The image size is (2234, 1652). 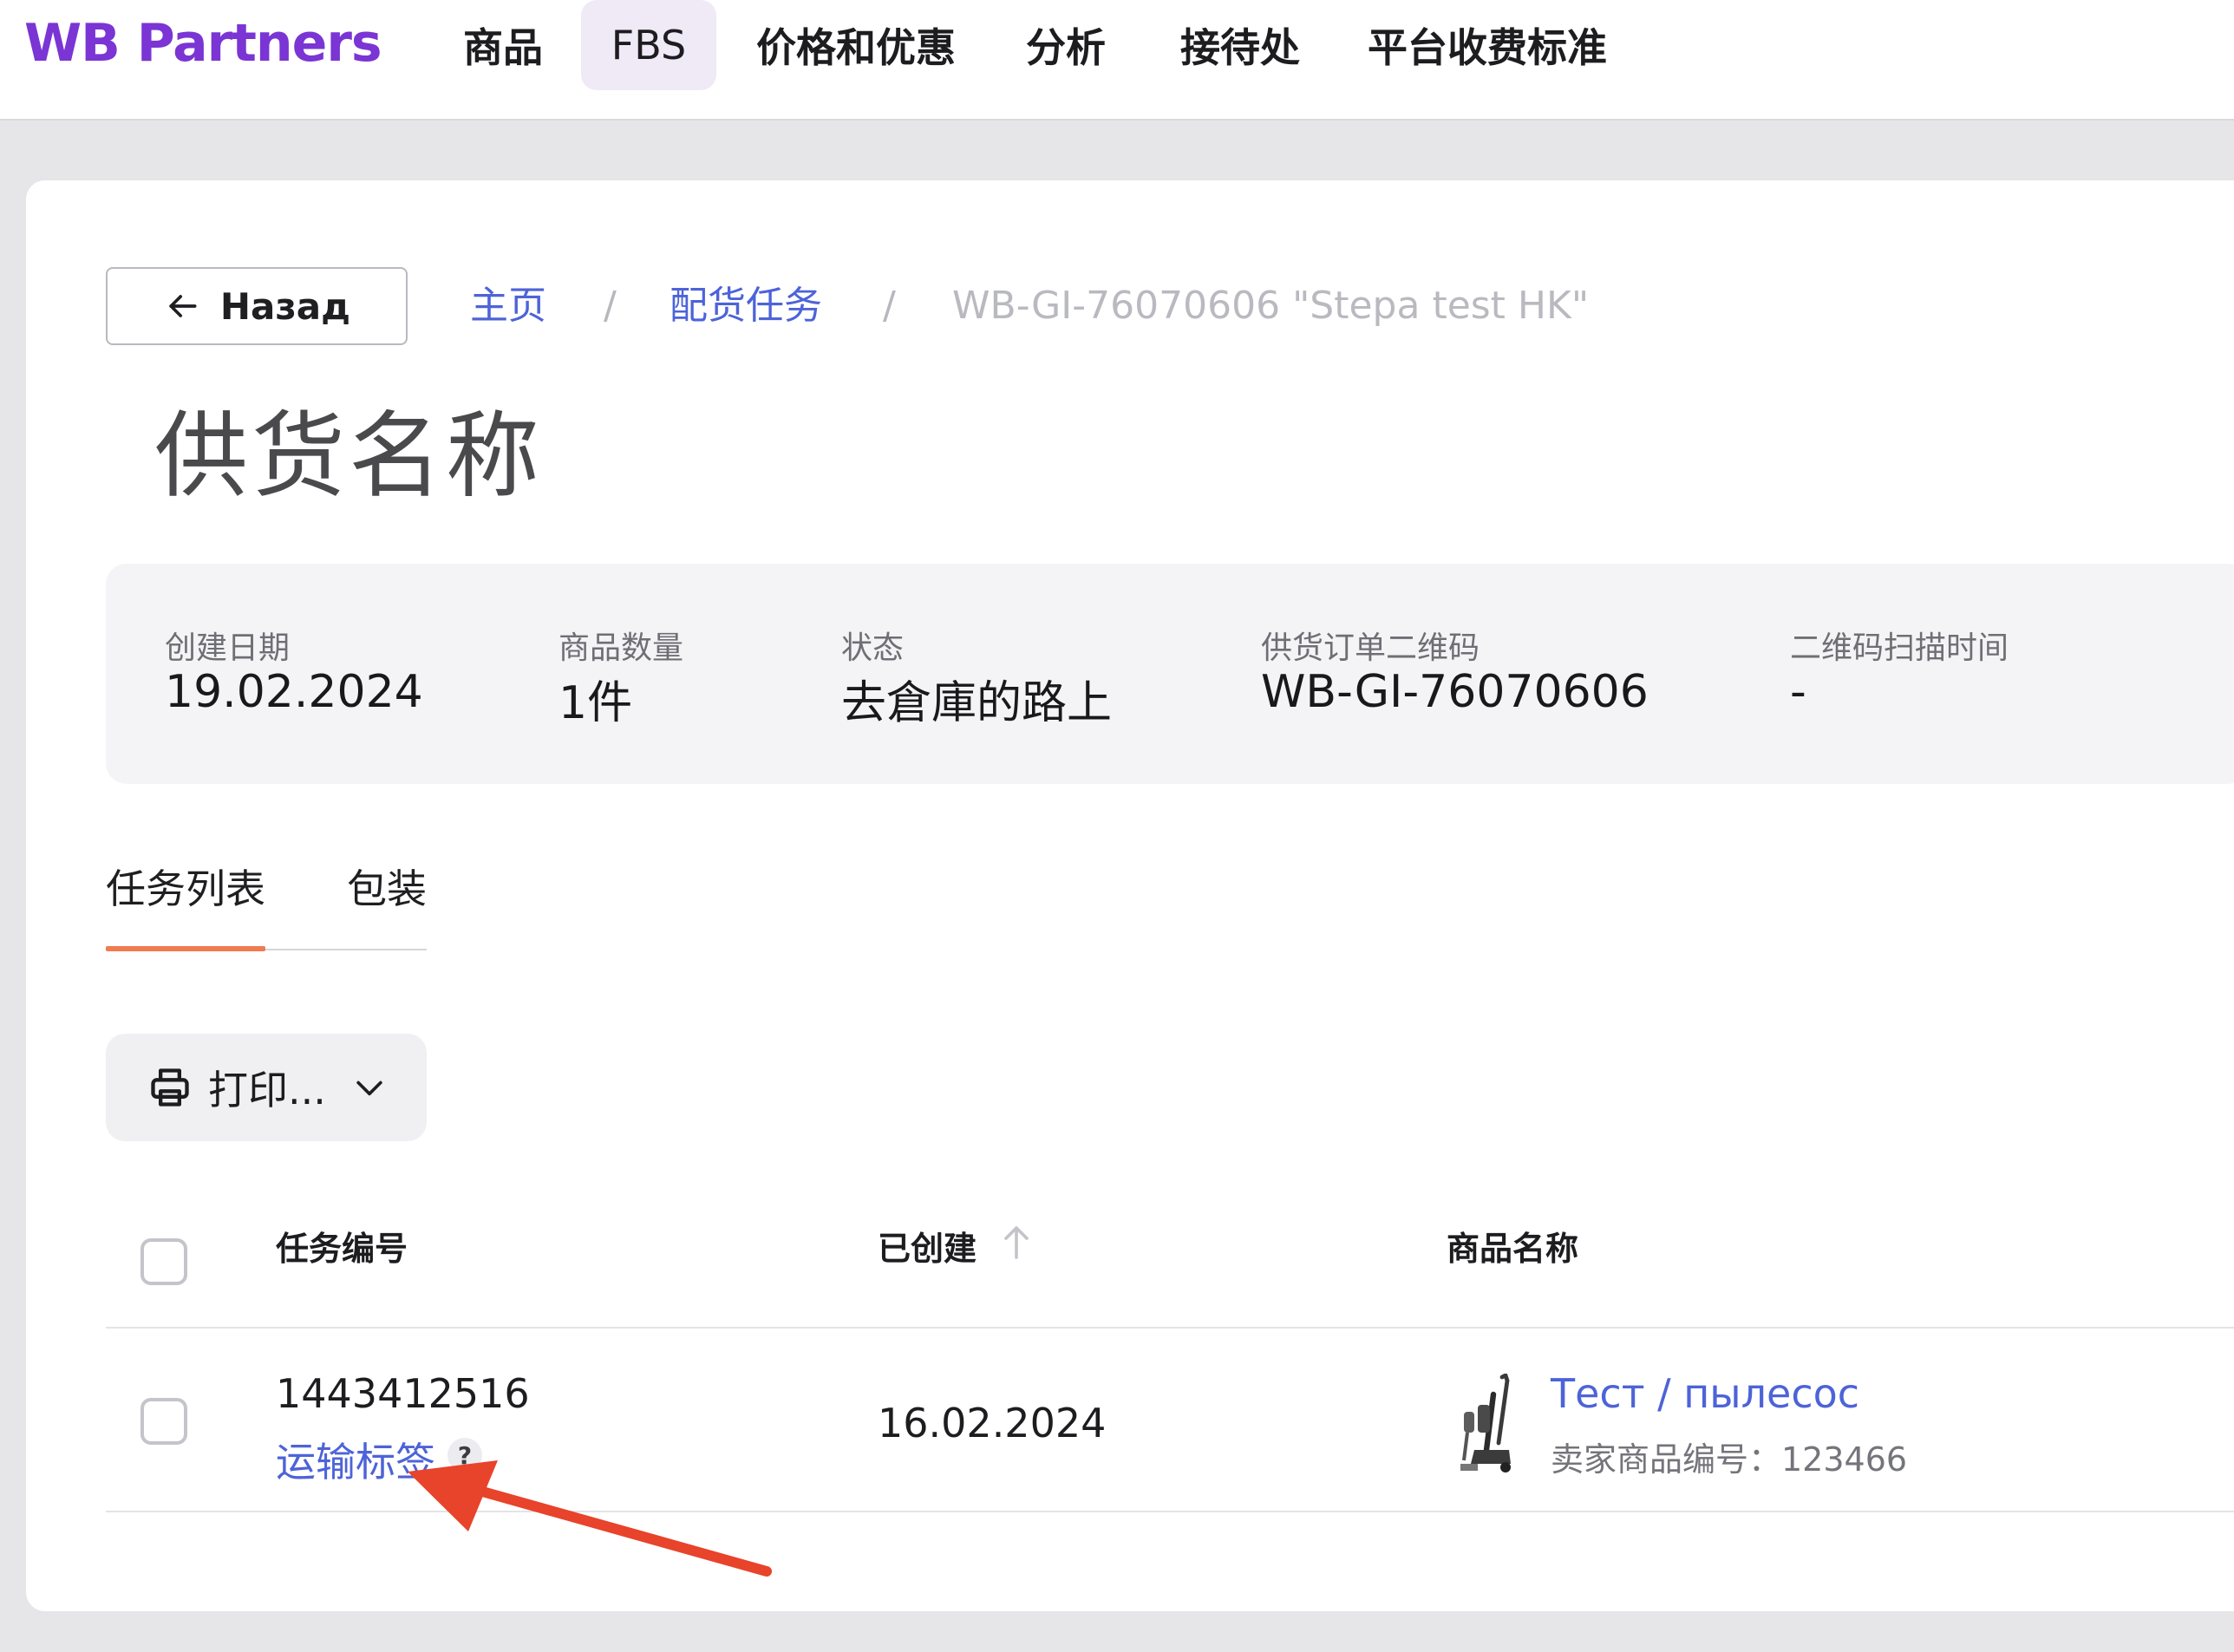 I want to click on breadcrumb-section: 配货任务, so click(x=746, y=306).